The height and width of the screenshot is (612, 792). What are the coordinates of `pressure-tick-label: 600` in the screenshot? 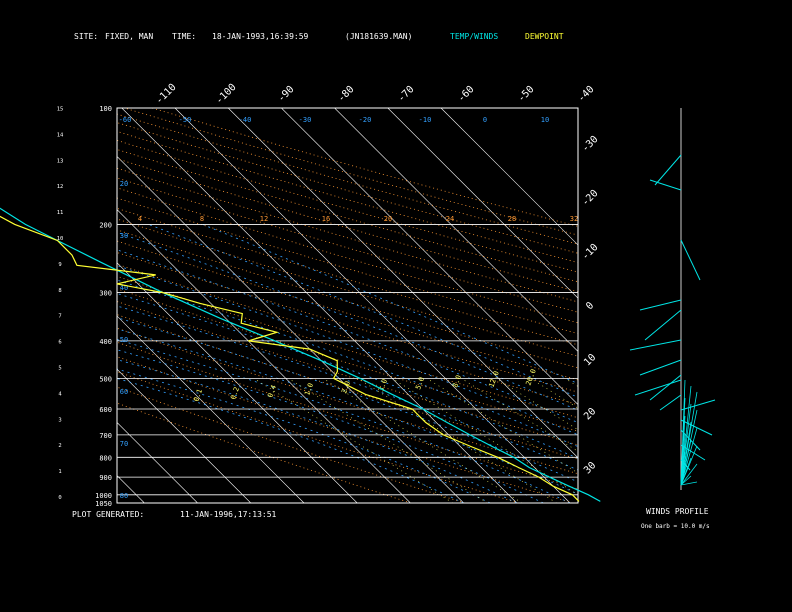 It's located at (105, 410).